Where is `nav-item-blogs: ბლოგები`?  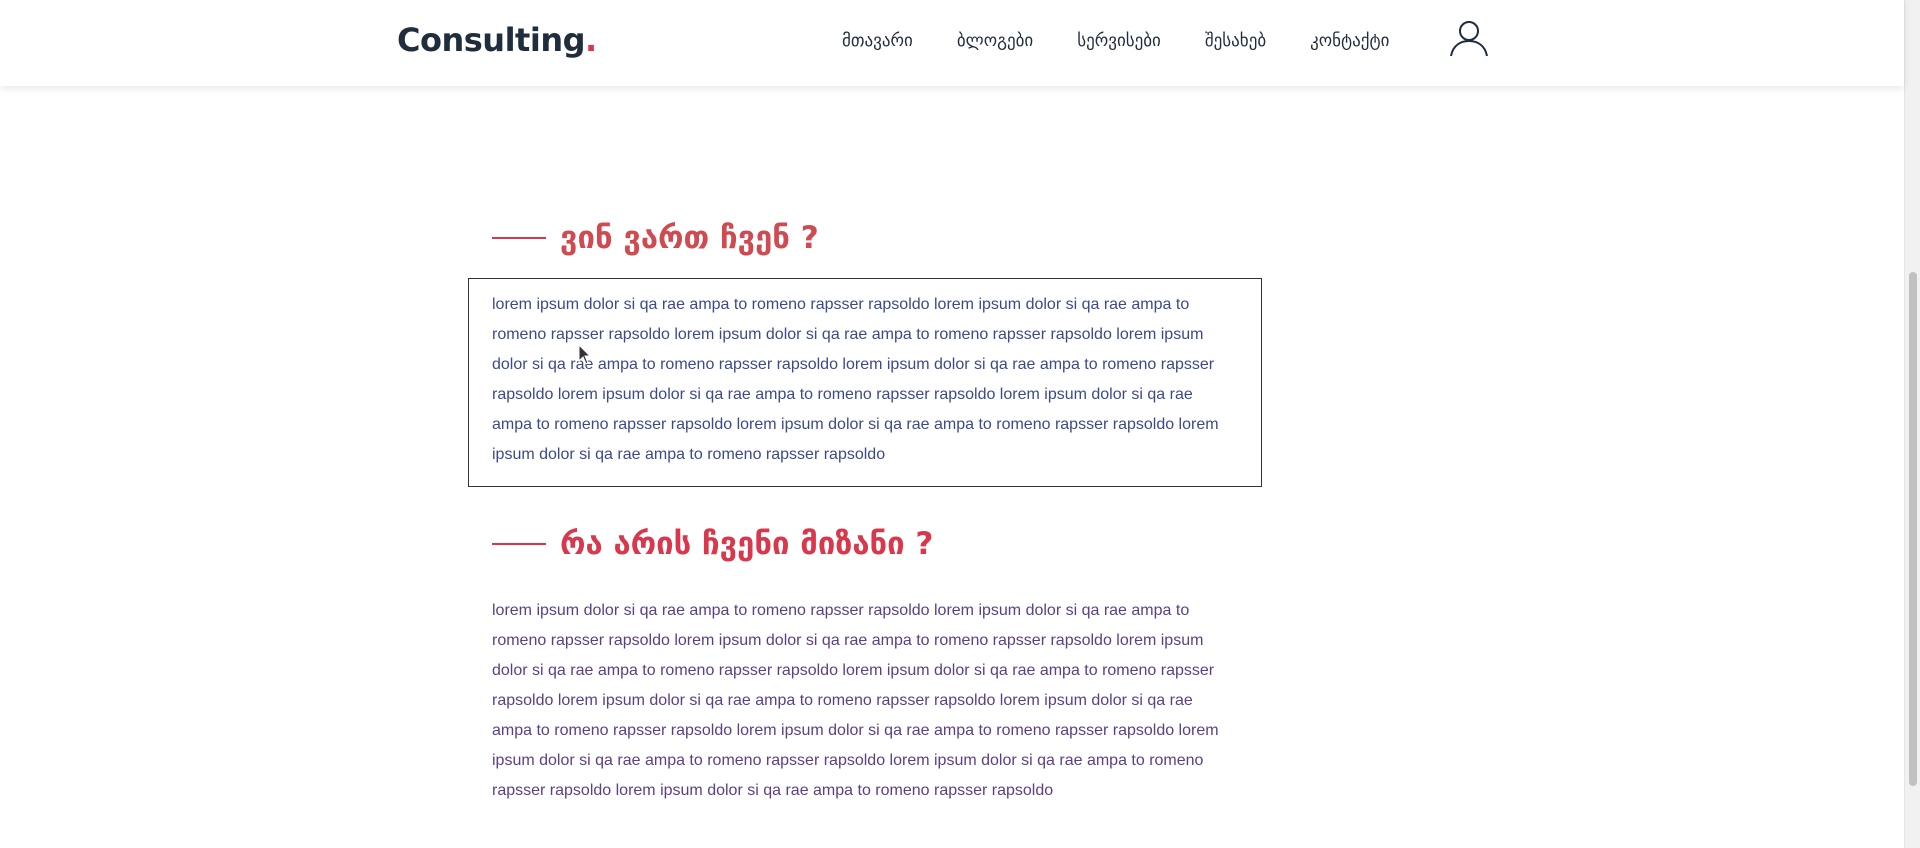
nav-item-blogs: ბლოგები is located at coordinates (995, 41).